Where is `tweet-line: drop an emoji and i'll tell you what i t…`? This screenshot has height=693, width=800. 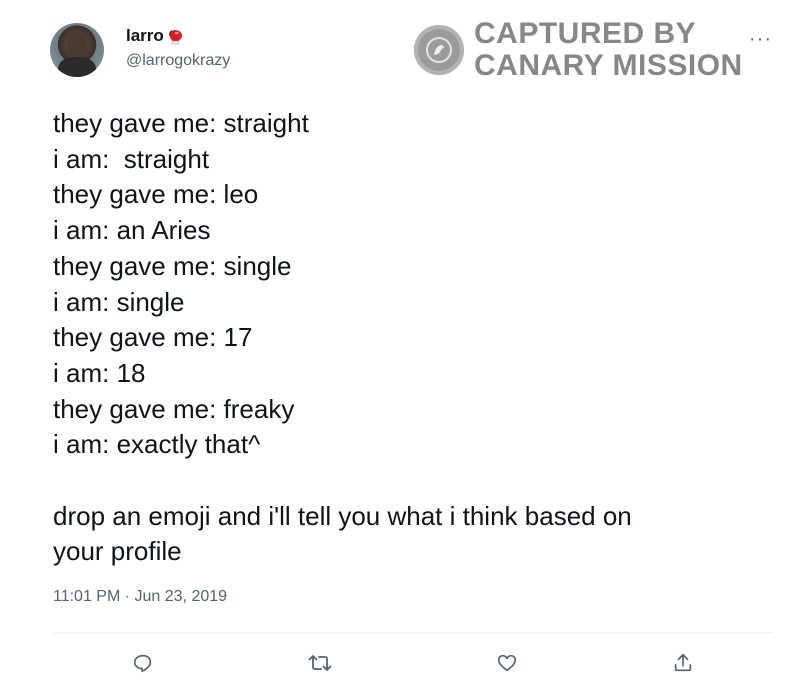 tweet-line: drop an emoji and i'll tell you what i t… is located at coordinates (342, 515).